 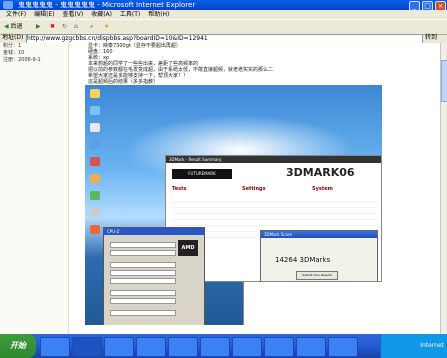 I want to click on taskbar: 开始 Internet, so click(x=223, y=346).